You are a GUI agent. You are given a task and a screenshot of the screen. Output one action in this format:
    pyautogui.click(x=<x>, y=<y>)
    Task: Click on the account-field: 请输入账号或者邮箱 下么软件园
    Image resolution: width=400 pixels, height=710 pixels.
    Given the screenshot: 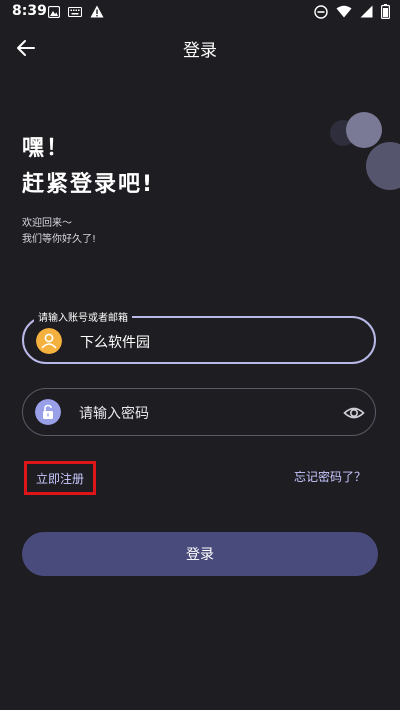 What is the action you would take?
    pyautogui.click(x=199, y=336)
    